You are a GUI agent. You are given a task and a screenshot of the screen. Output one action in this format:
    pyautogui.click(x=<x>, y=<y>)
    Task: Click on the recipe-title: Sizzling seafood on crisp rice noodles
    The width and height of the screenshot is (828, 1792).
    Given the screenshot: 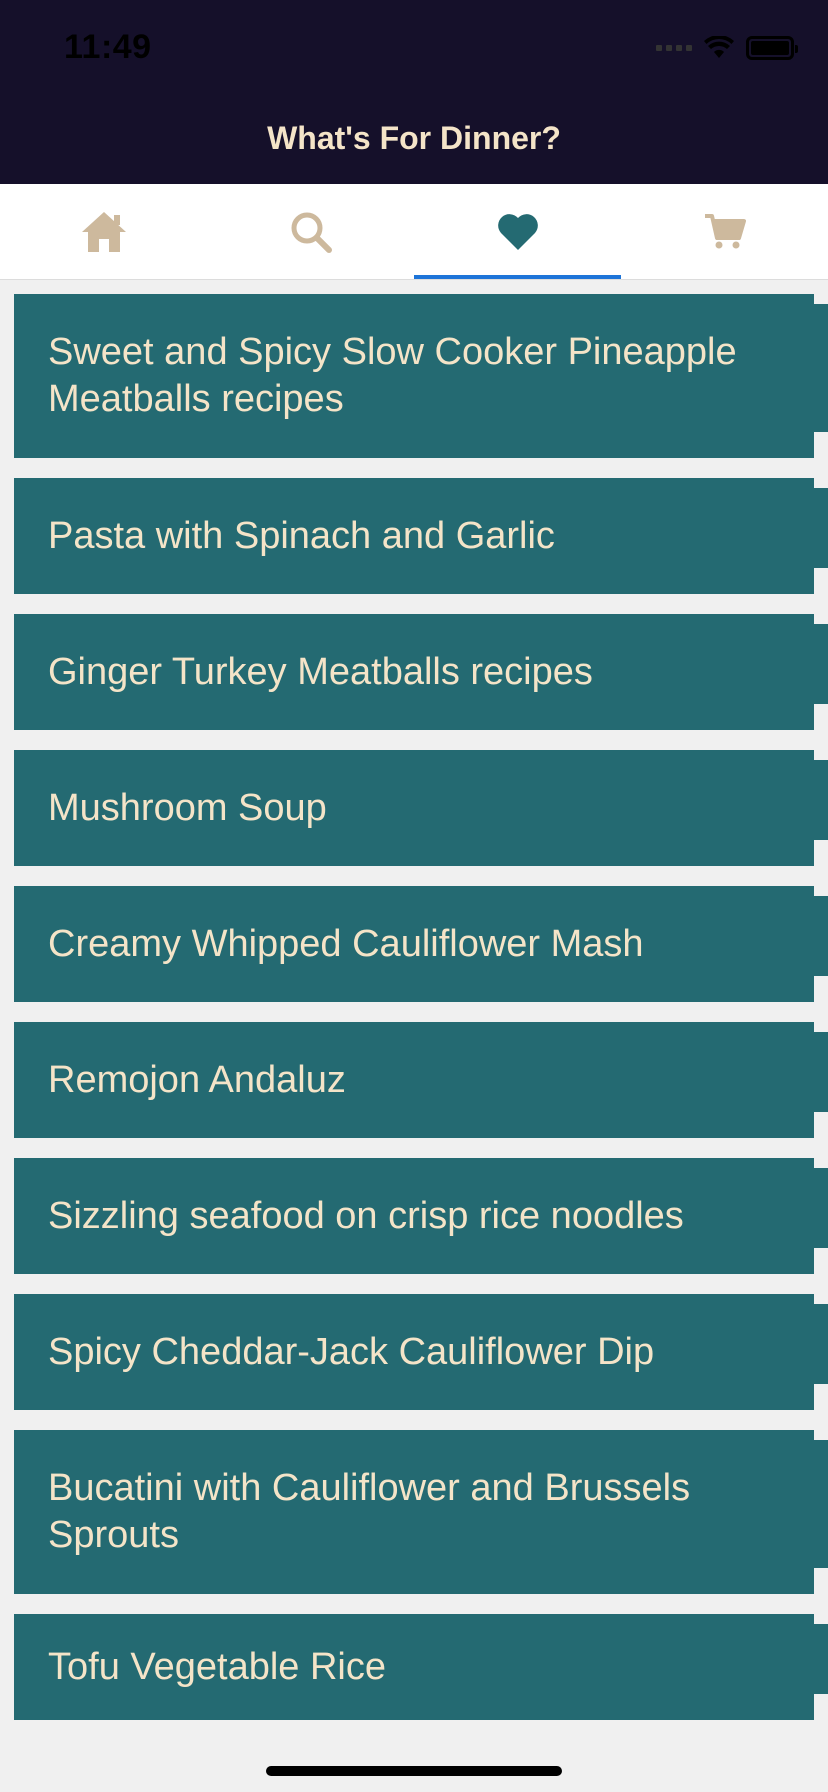 What is the action you would take?
    pyautogui.click(x=366, y=1215)
    